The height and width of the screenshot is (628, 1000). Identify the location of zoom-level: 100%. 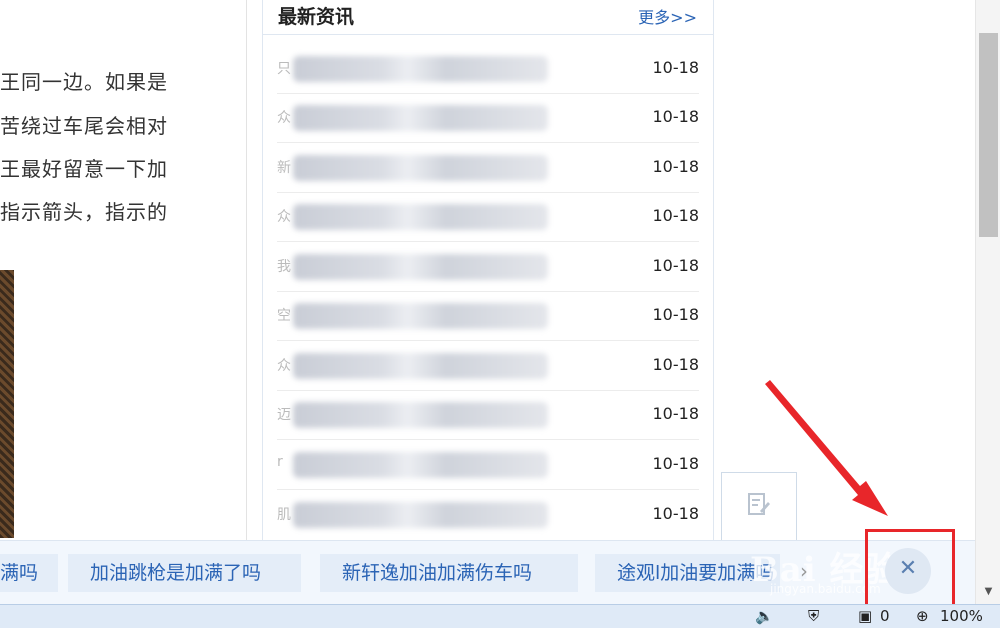
(961, 616).